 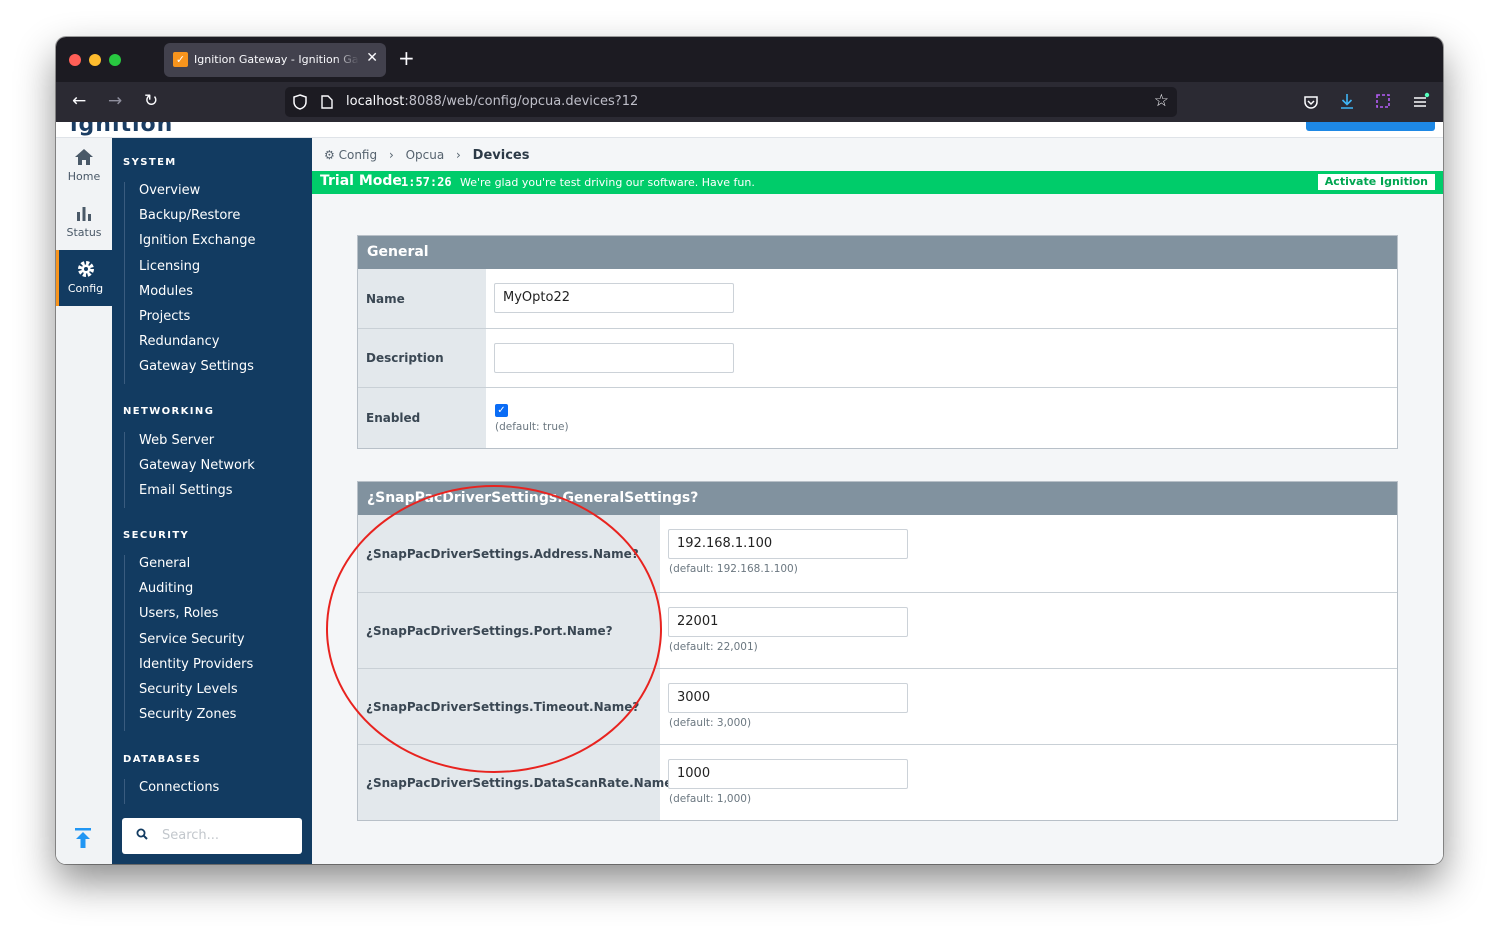 What do you see at coordinates (1383, 101) in the screenshot?
I see `screenshot-icon` at bounding box center [1383, 101].